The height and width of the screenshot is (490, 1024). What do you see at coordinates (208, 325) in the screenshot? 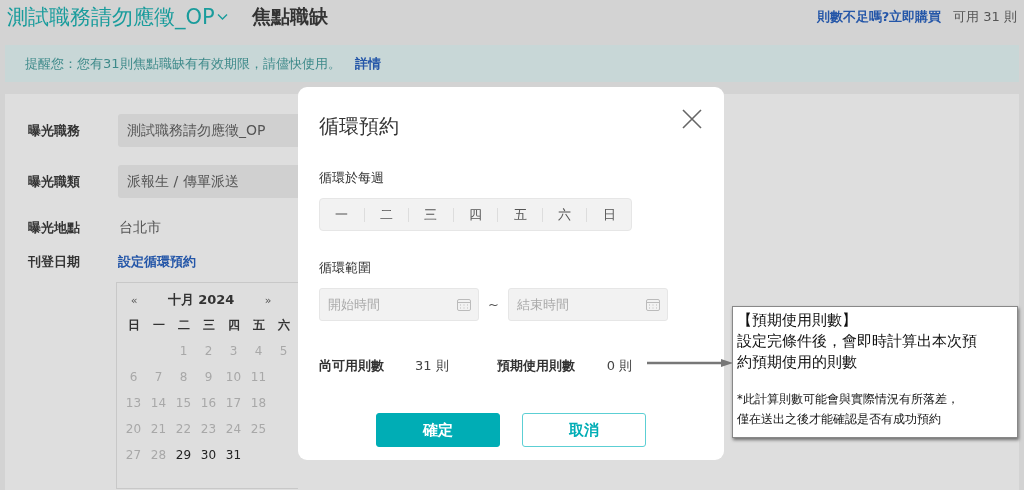
I see `weekday-label: 三` at bounding box center [208, 325].